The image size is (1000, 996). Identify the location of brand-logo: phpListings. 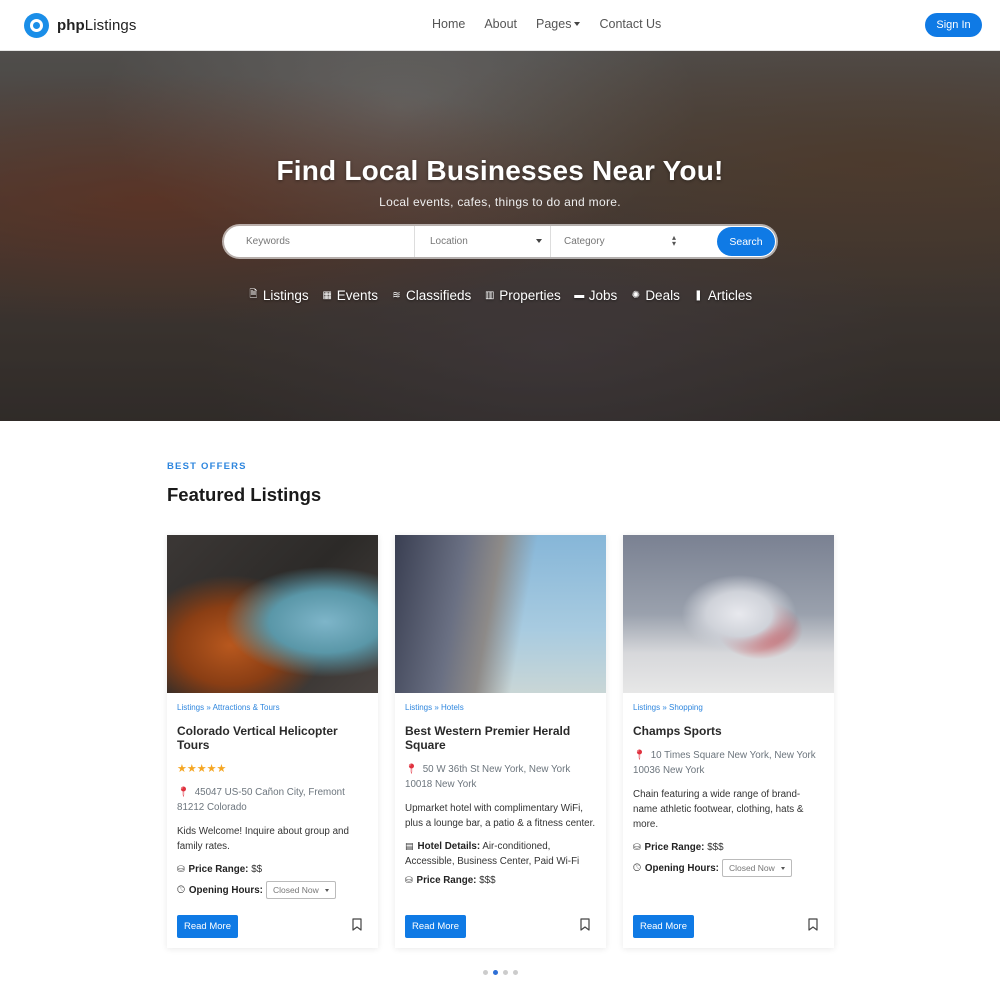
(80, 25).